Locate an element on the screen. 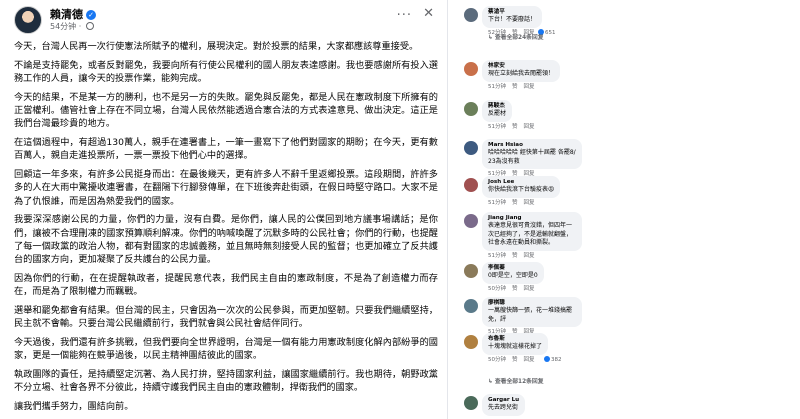 The height and width of the screenshot is (419, 800). post-header: 賴清德 ✓ 54分钟 · ··· ✕ is located at coordinates (224, 23).